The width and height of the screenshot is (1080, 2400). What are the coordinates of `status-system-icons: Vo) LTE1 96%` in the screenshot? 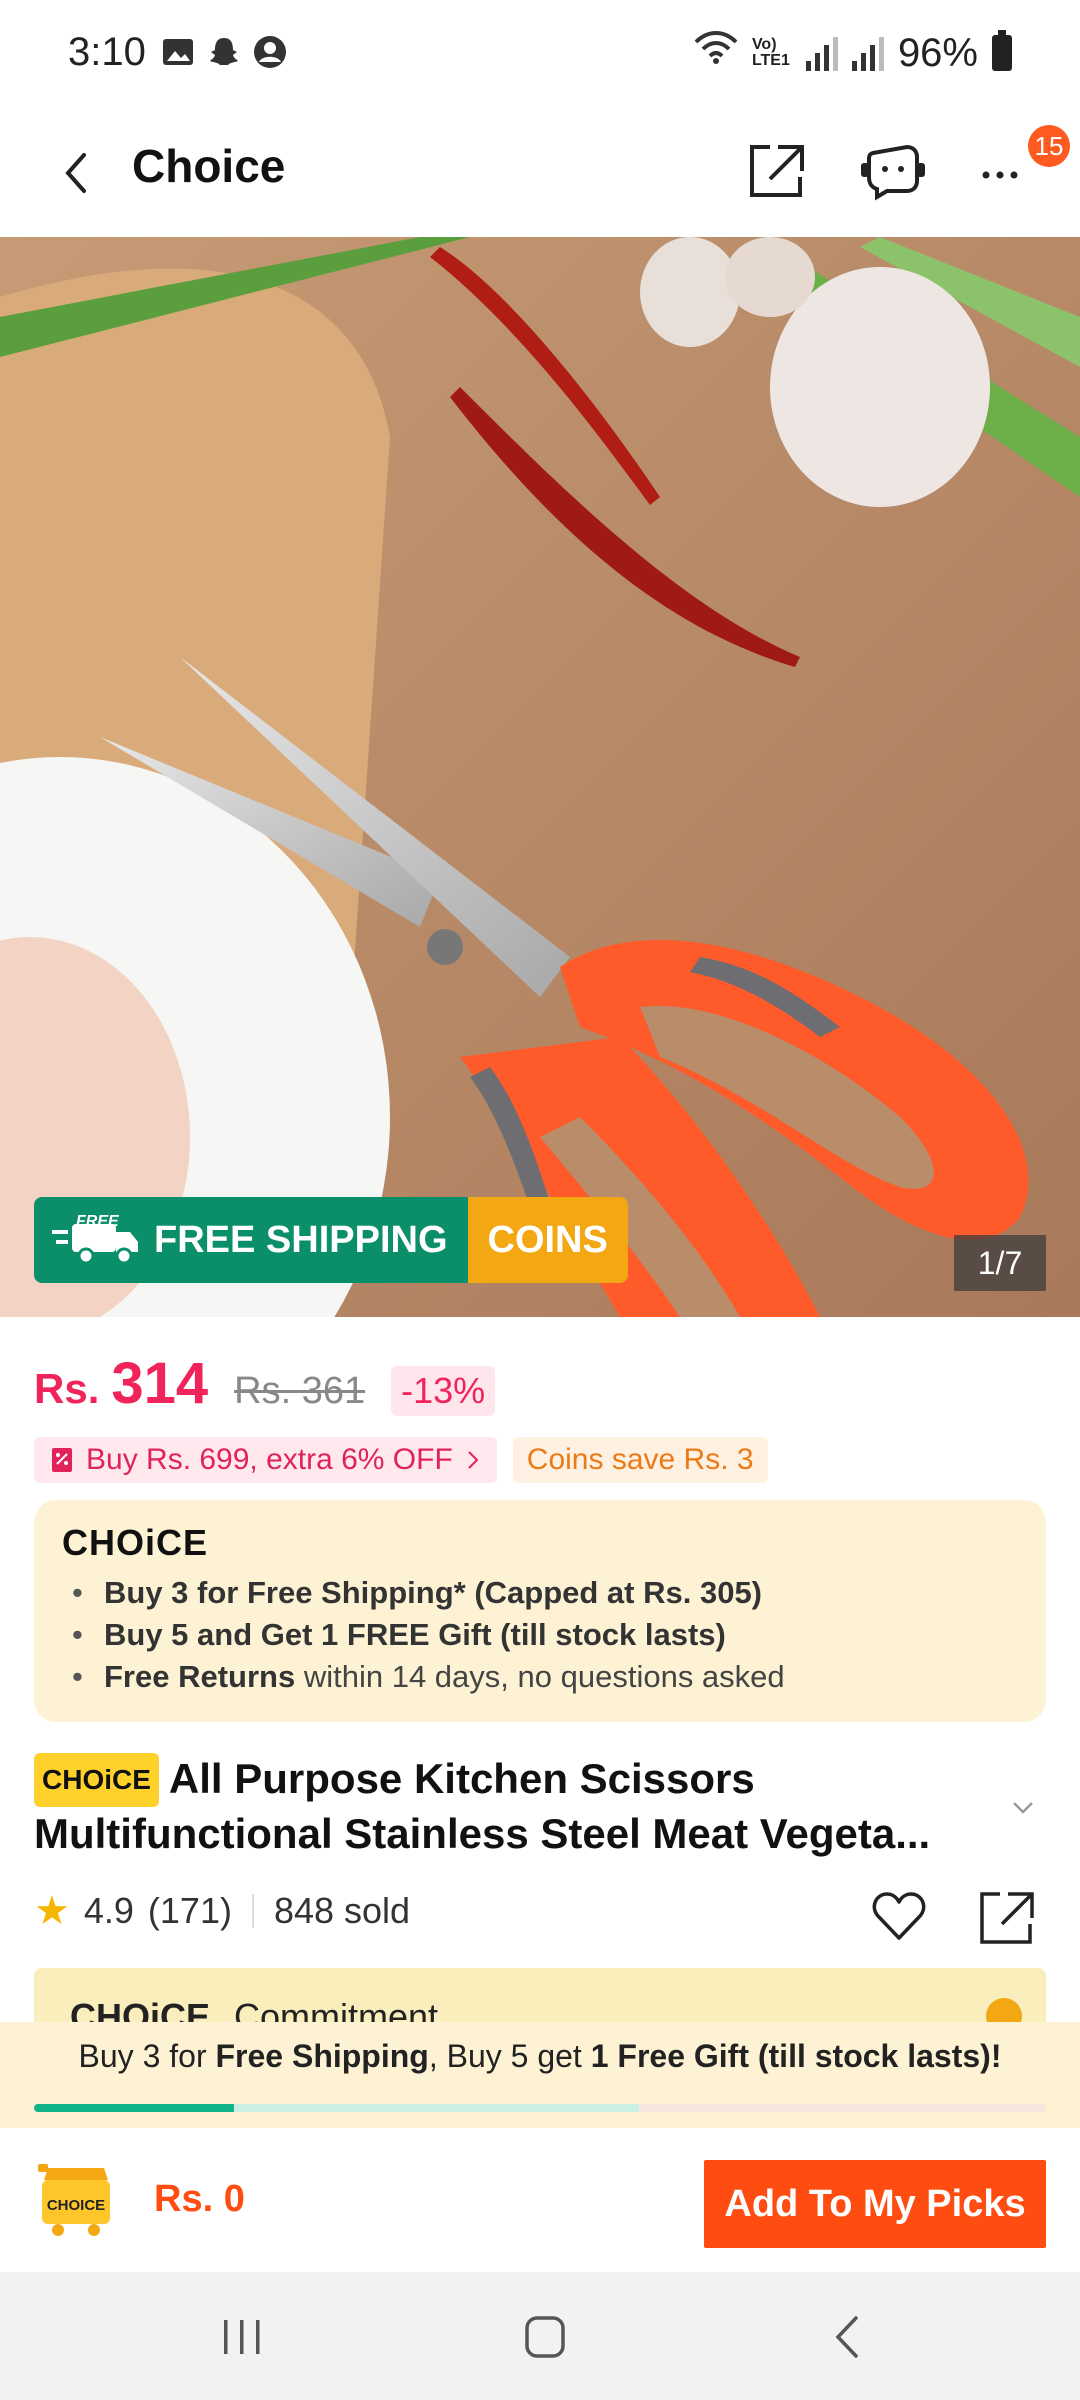 It's located at (853, 53).